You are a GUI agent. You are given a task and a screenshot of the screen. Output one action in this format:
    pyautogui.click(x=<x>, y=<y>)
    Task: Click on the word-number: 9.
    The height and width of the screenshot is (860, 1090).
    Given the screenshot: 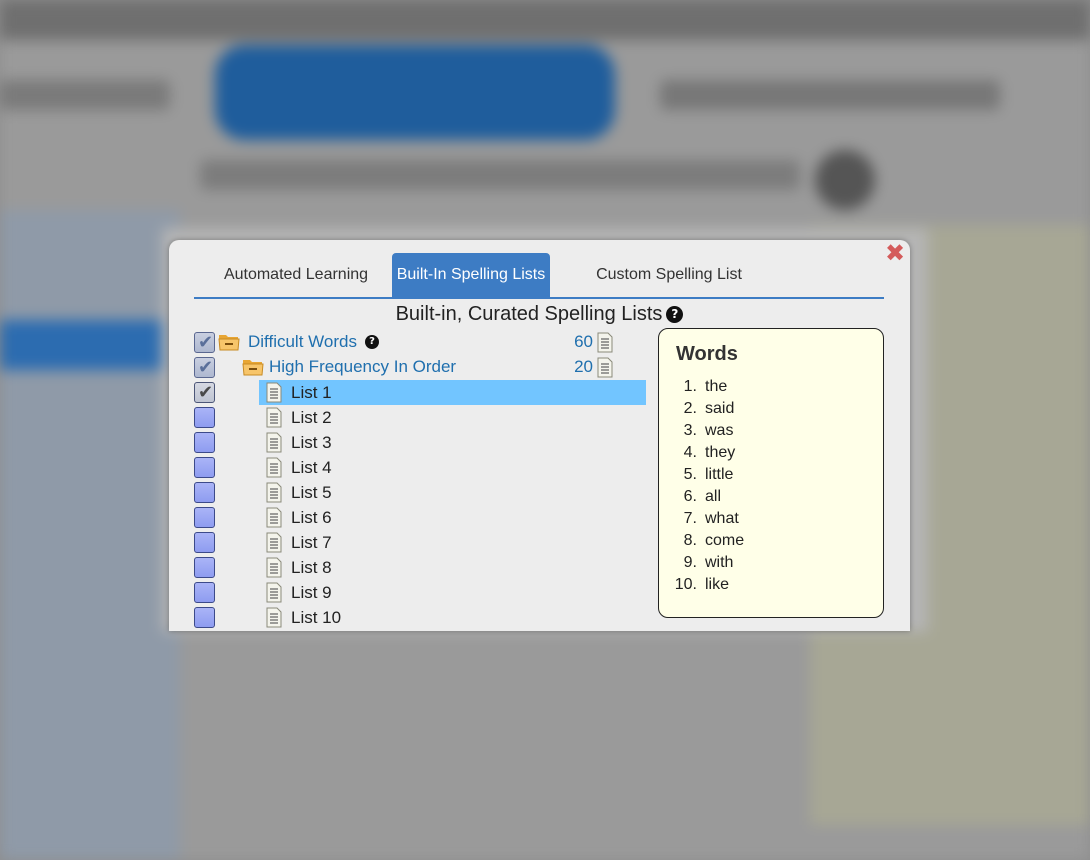 What is the action you would take?
    pyautogui.click(x=690, y=562)
    